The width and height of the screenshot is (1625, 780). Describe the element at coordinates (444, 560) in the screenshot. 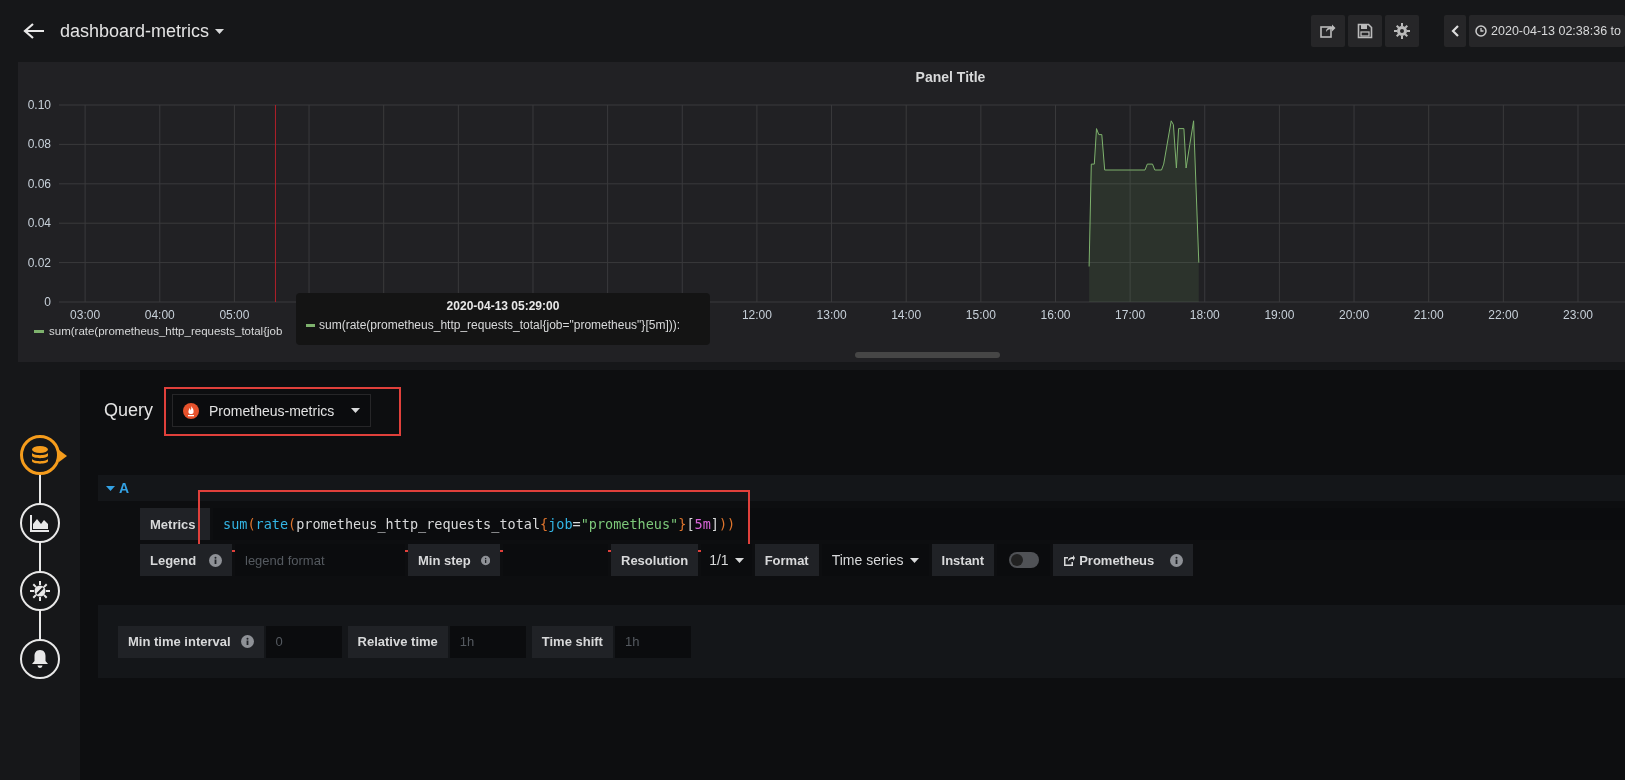

I see `field-label: Min step` at that location.